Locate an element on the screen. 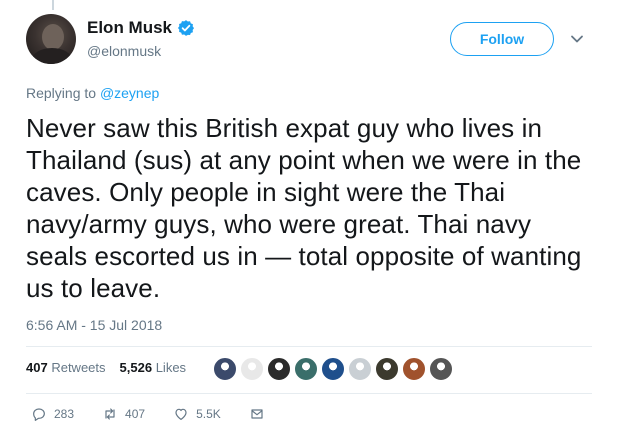  thread-line is located at coordinates (53, 5).